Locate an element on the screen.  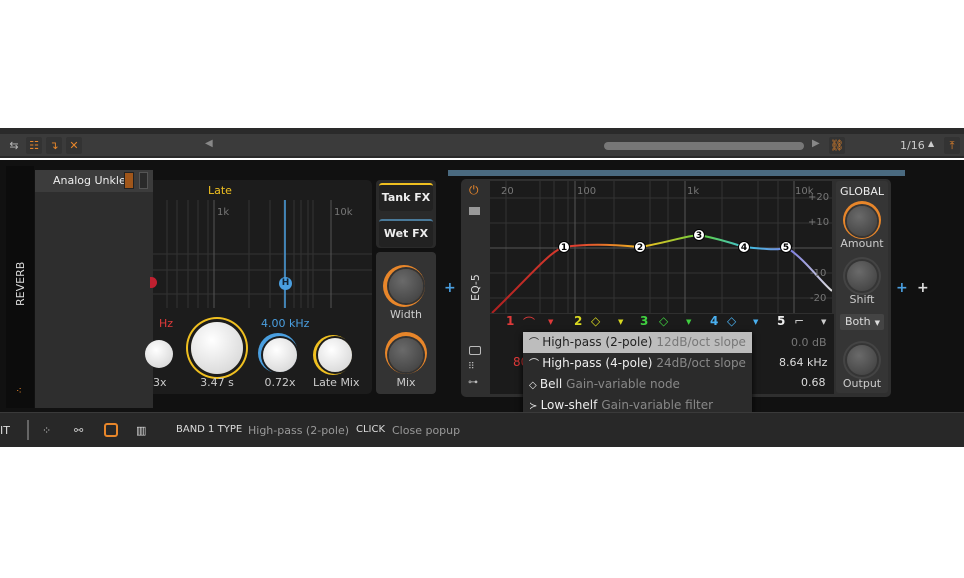
band-5-q: 0.68 is located at coordinates (813, 382).